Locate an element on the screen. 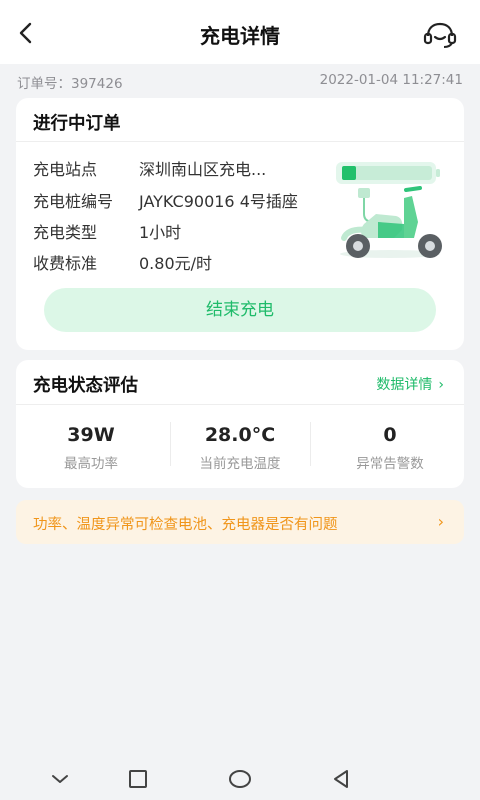  info-value: 1小时 is located at coordinates (160, 232).